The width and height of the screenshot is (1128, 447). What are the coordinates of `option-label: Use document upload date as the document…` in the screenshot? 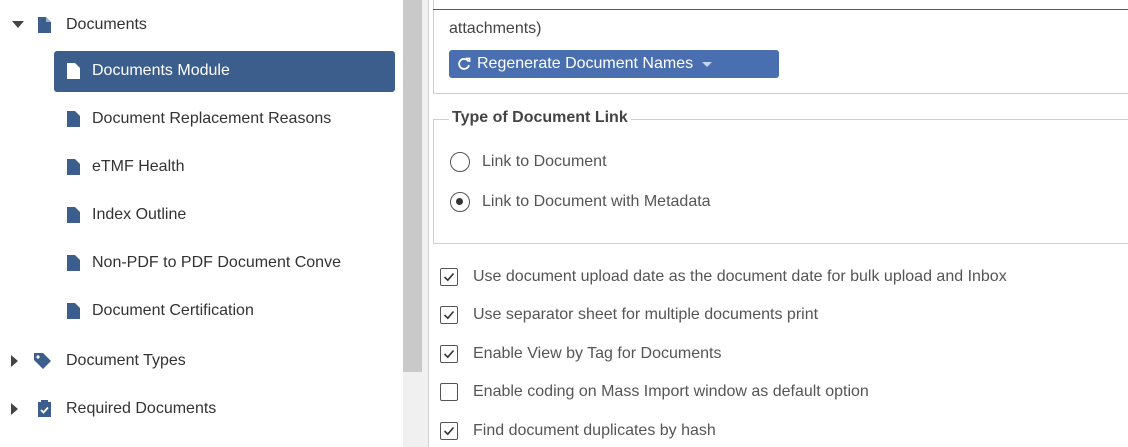 It's located at (740, 276).